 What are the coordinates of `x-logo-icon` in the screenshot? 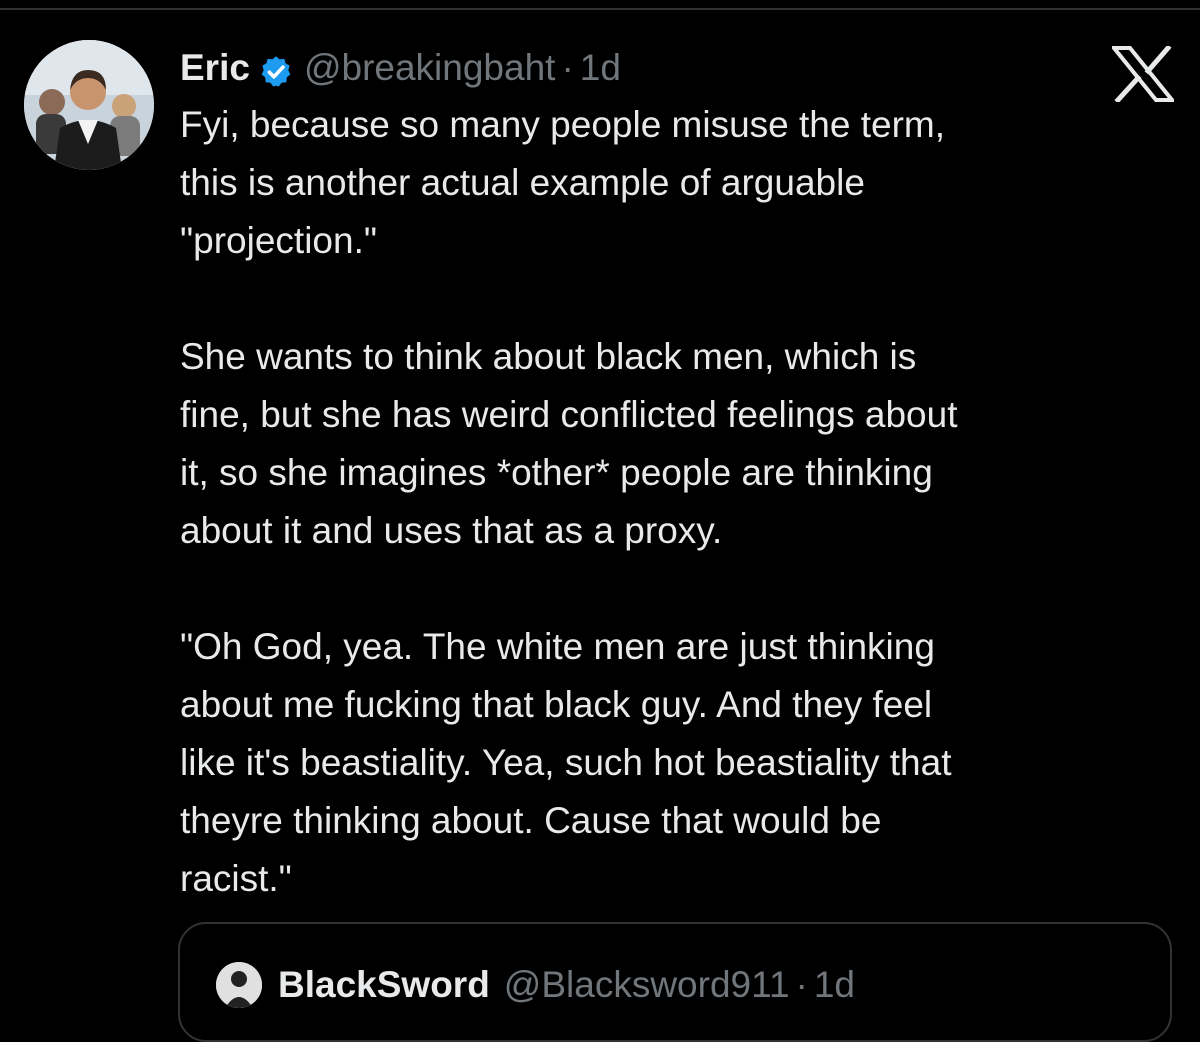 It's located at (1143, 74).